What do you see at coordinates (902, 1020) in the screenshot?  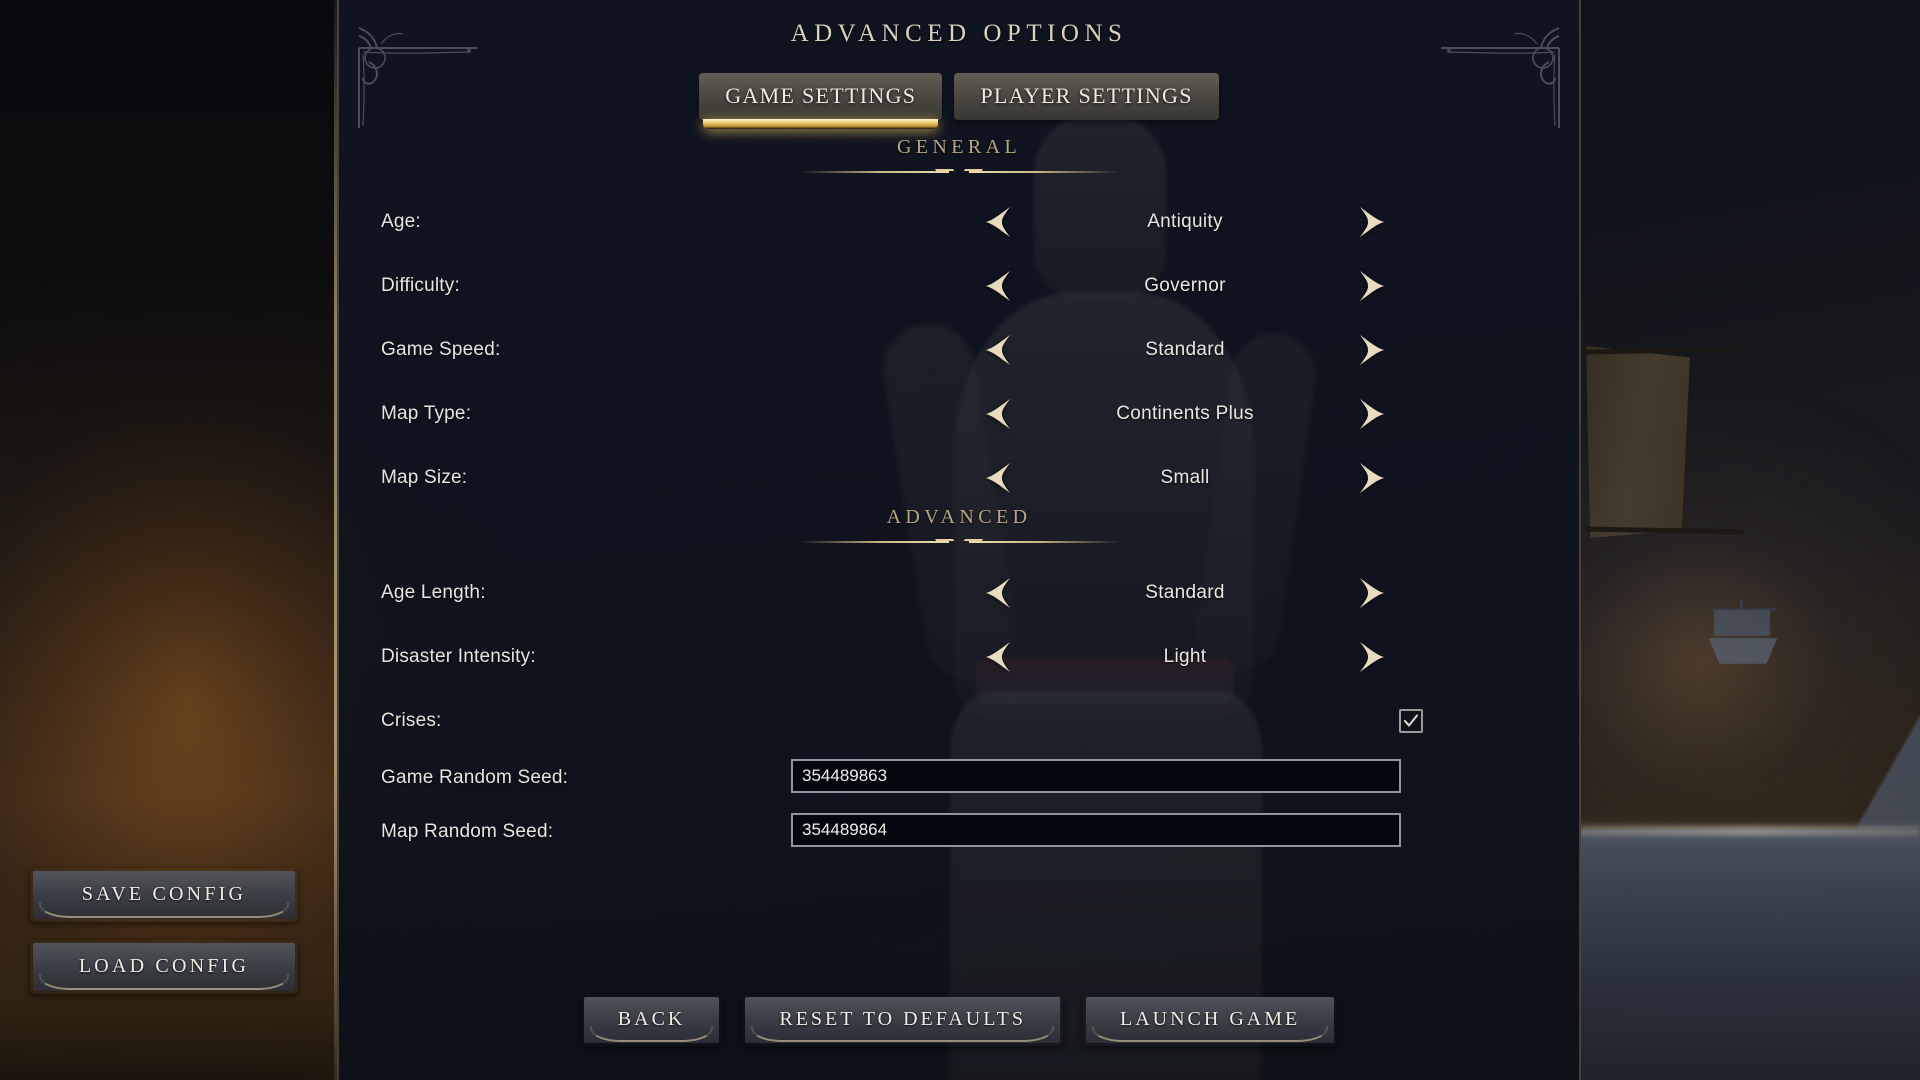 I see `reset-to-defaults-button: RESET TO DEFAULTS` at bounding box center [902, 1020].